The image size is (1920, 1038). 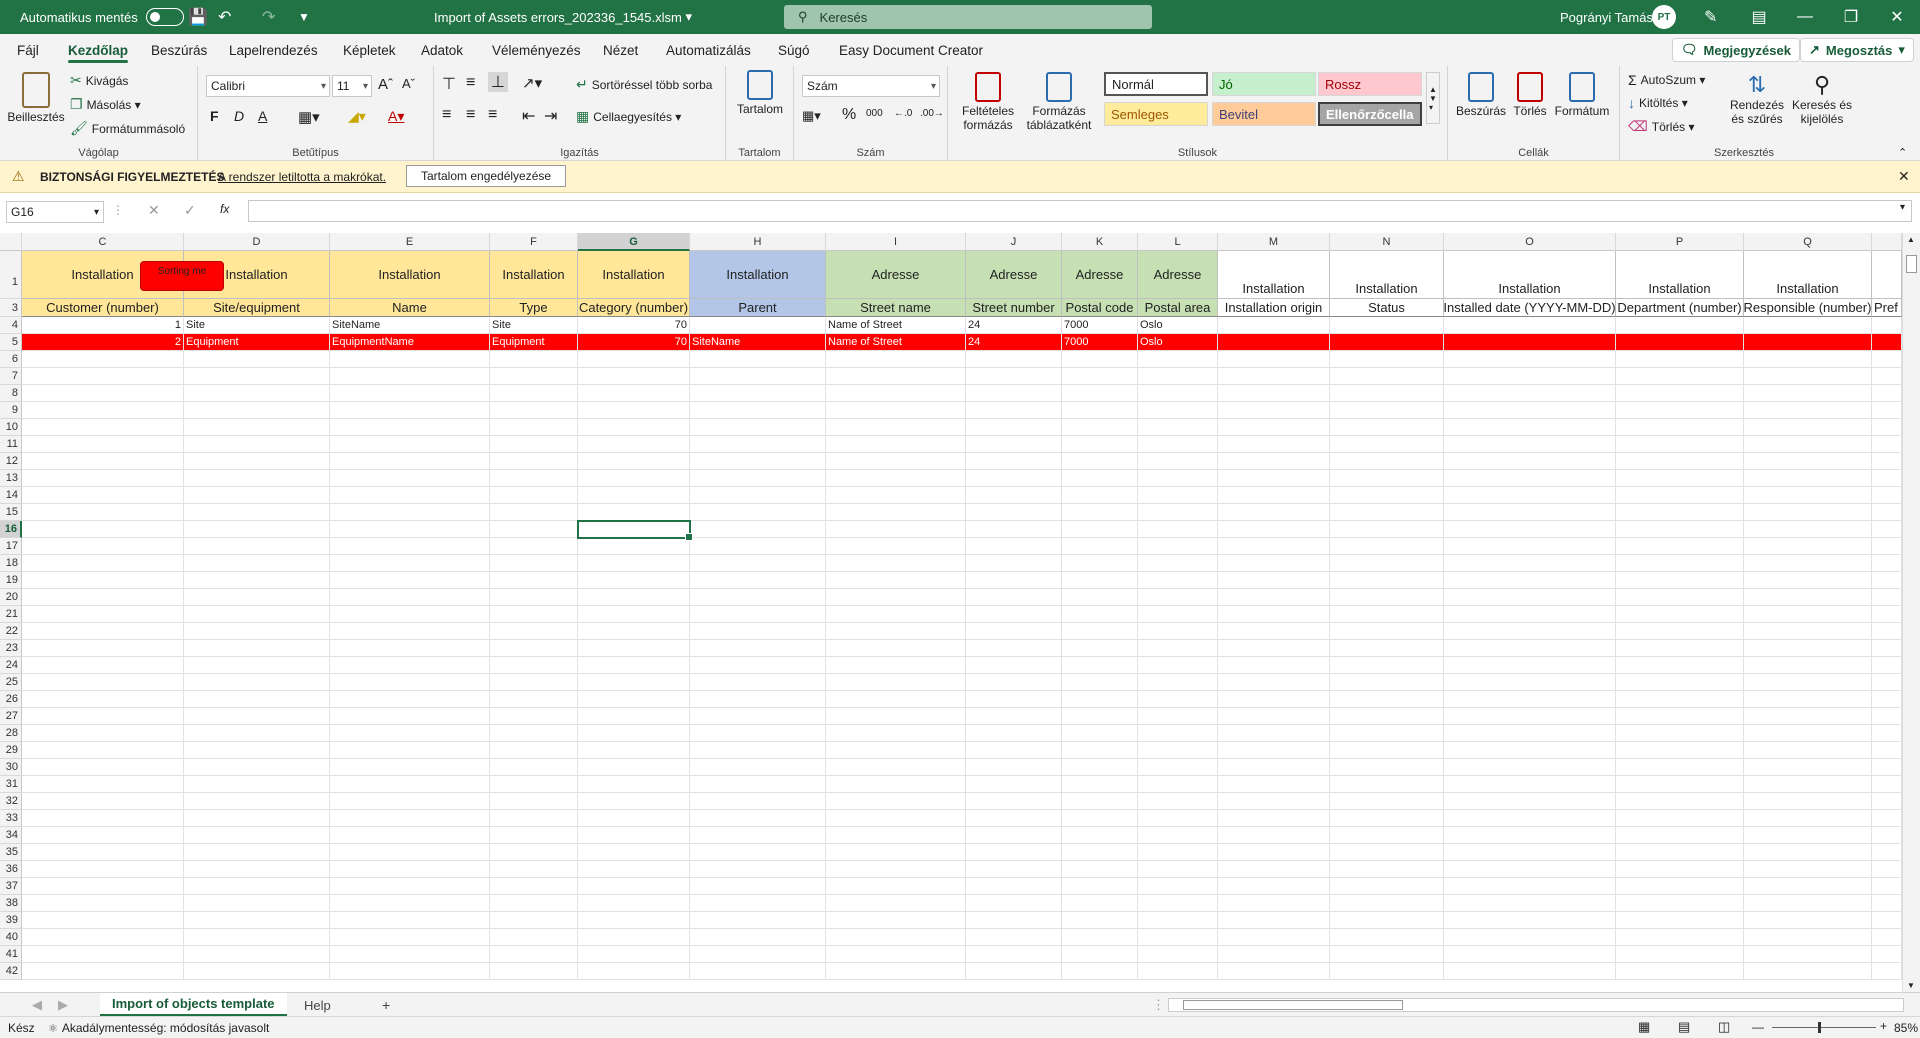 What do you see at coordinates (105, 104) in the screenshot?
I see `copy-button: ❐ Másolás ▾` at bounding box center [105, 104].